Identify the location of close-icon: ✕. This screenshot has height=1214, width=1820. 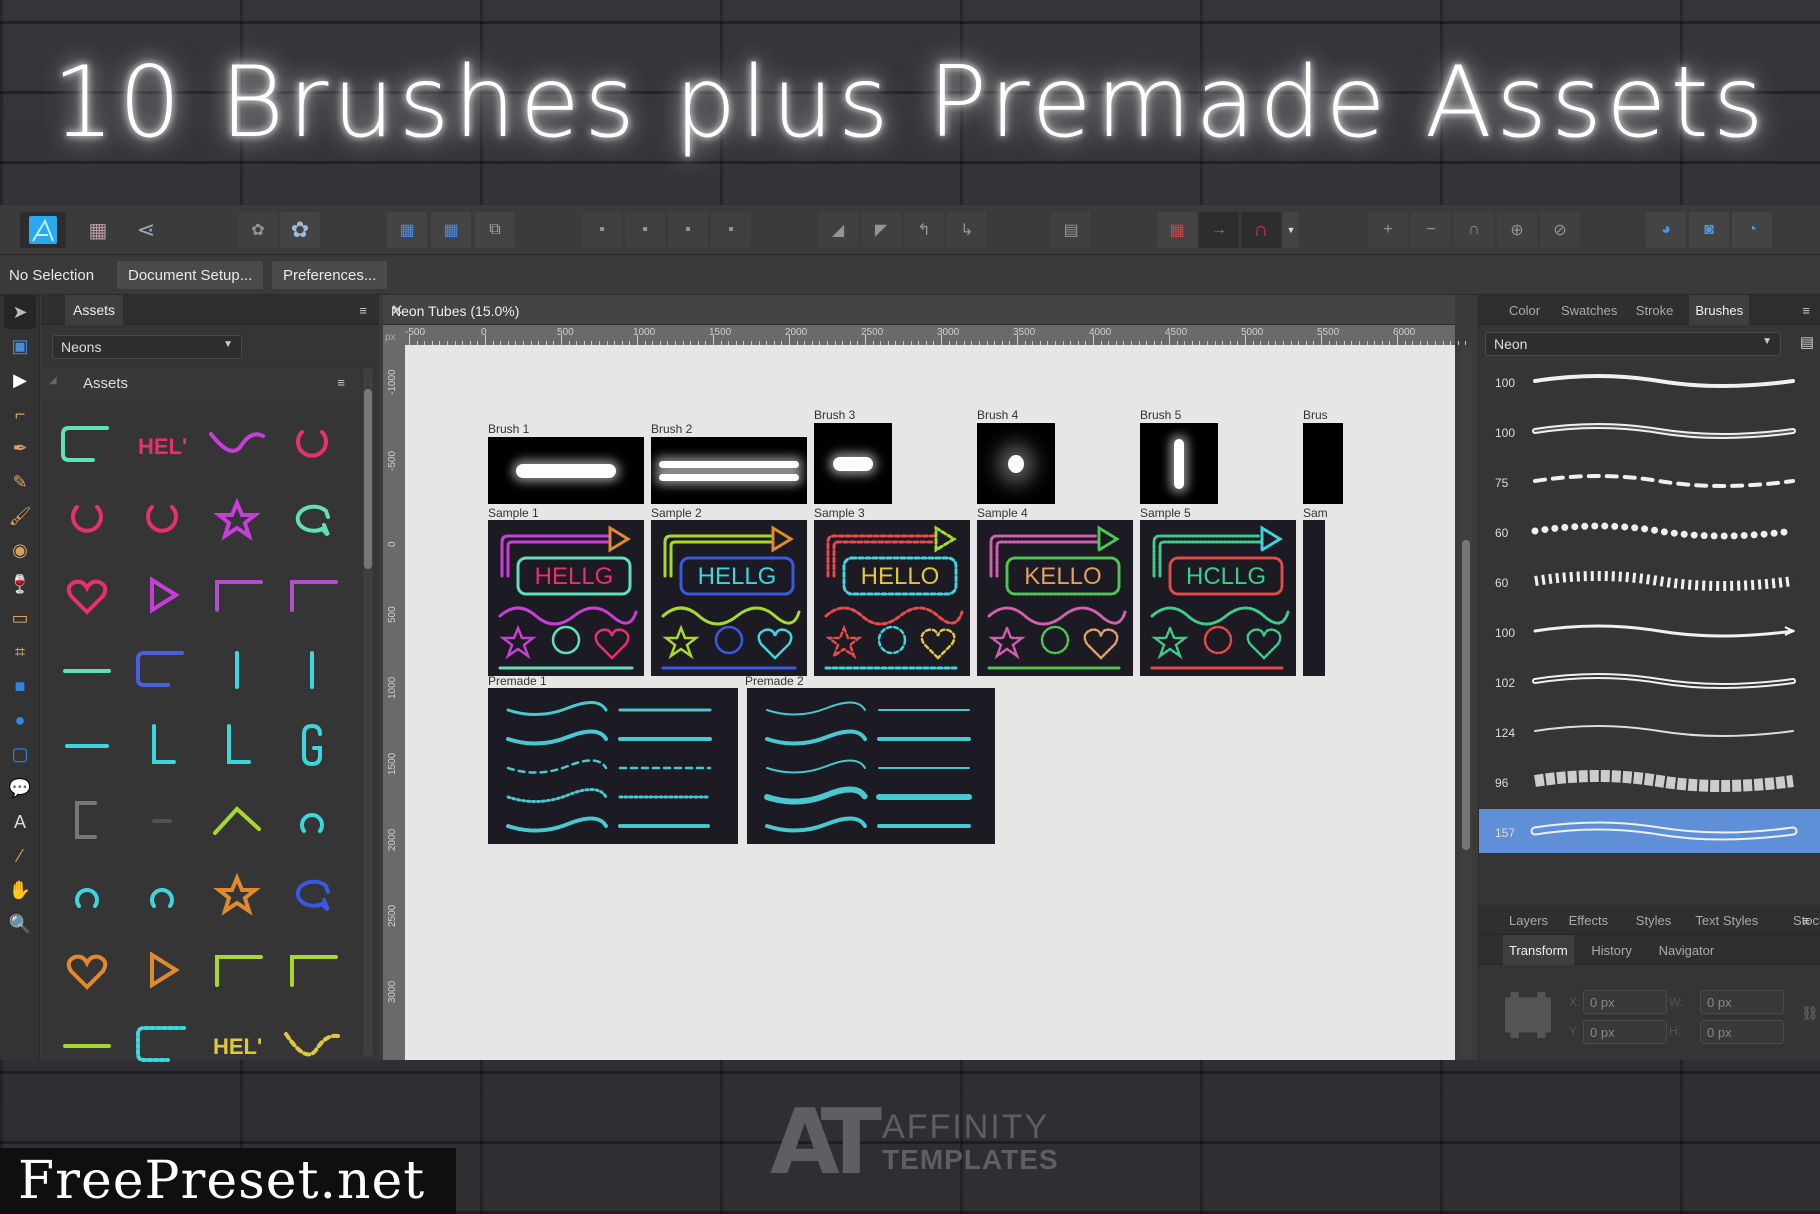
(919, 310).